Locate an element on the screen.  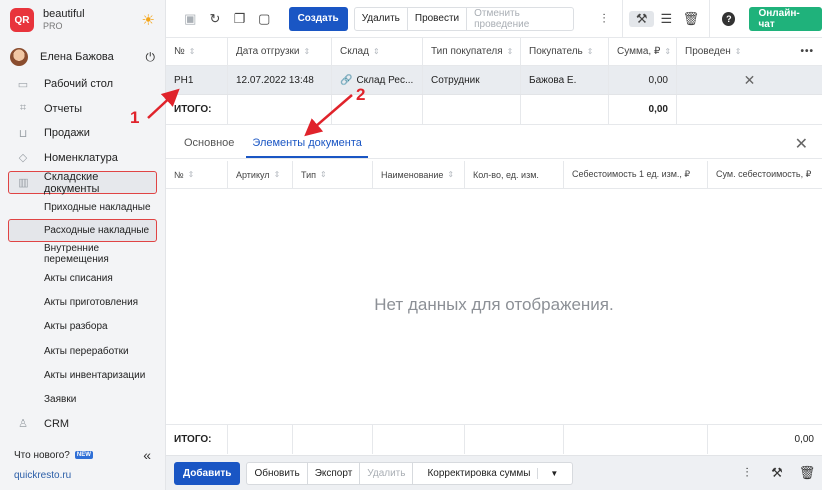
cell-posted: ✕ is located at coordinates (749, 80).